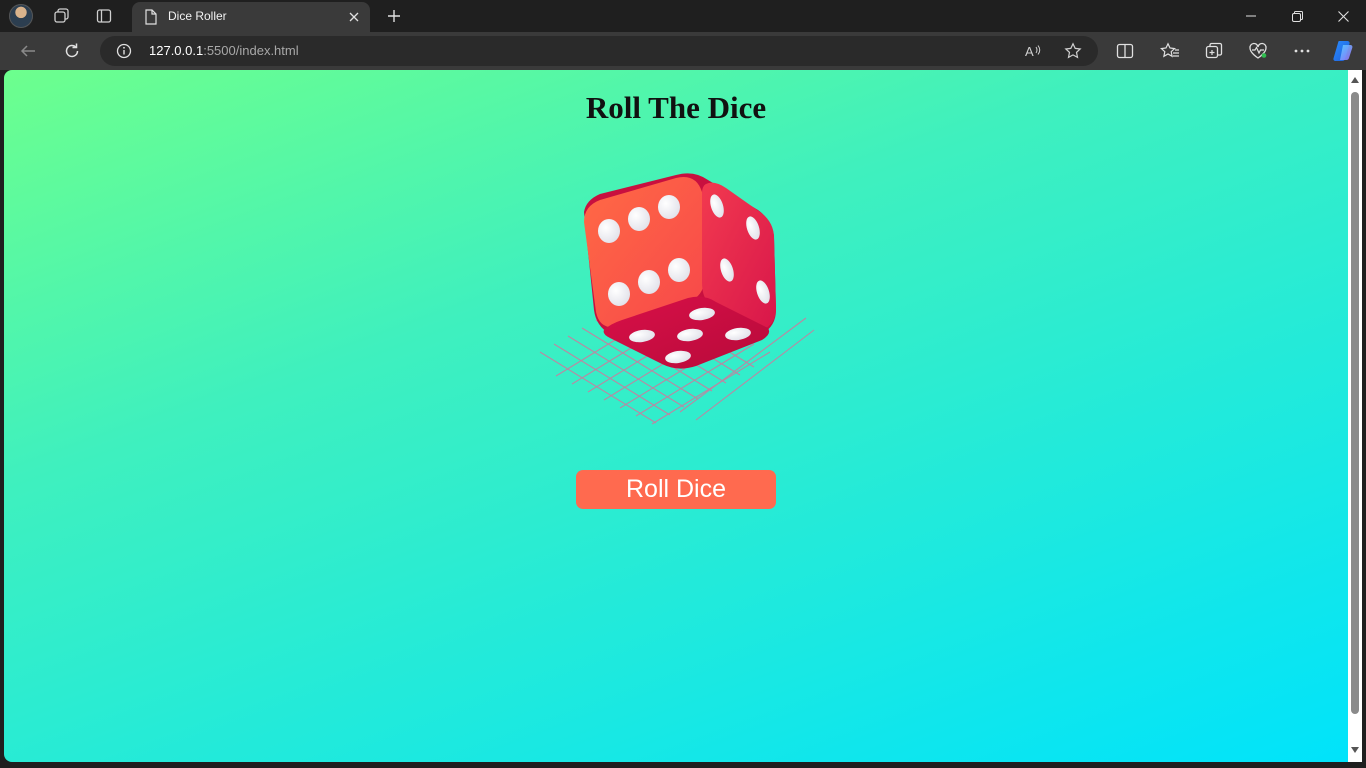 Image resolution: width=1366 pixels, height=768 pixels. Describe the element at coordinates (354, 17) in the screenshot. I see `close-icon` at that location.